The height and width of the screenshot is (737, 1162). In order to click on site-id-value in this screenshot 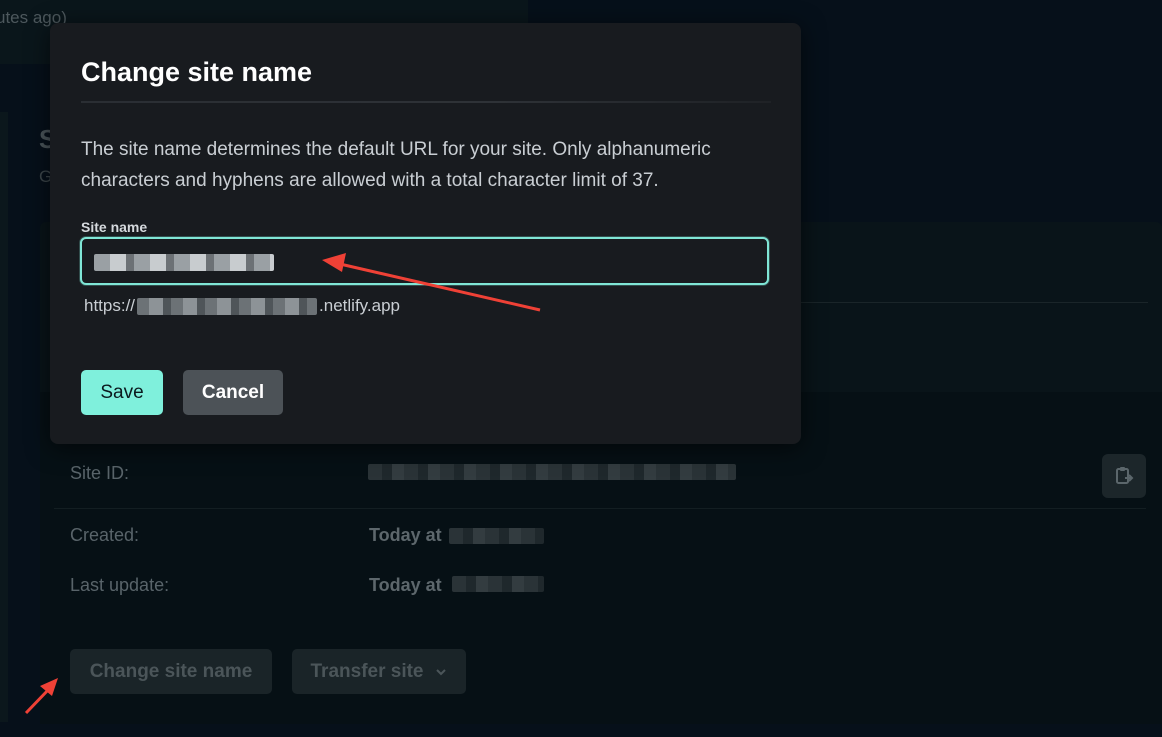, I will do `click(552, 472)`.